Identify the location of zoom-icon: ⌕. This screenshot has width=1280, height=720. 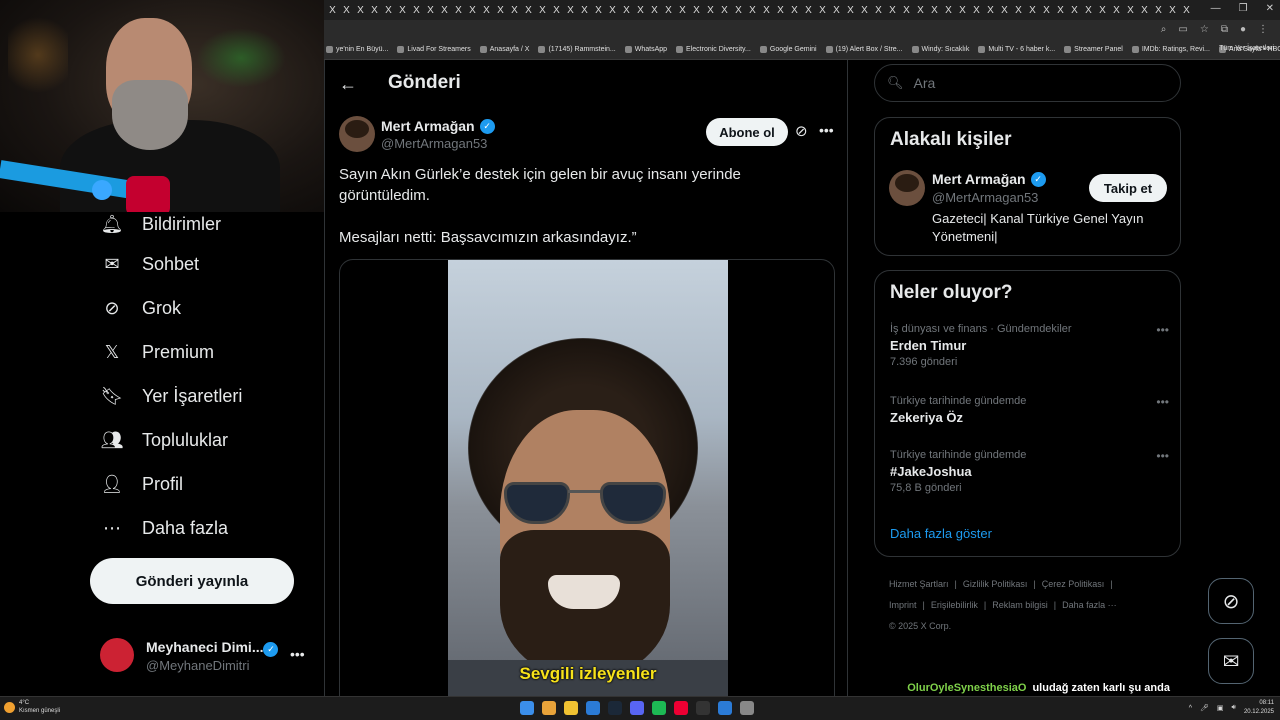
(1164, 29).